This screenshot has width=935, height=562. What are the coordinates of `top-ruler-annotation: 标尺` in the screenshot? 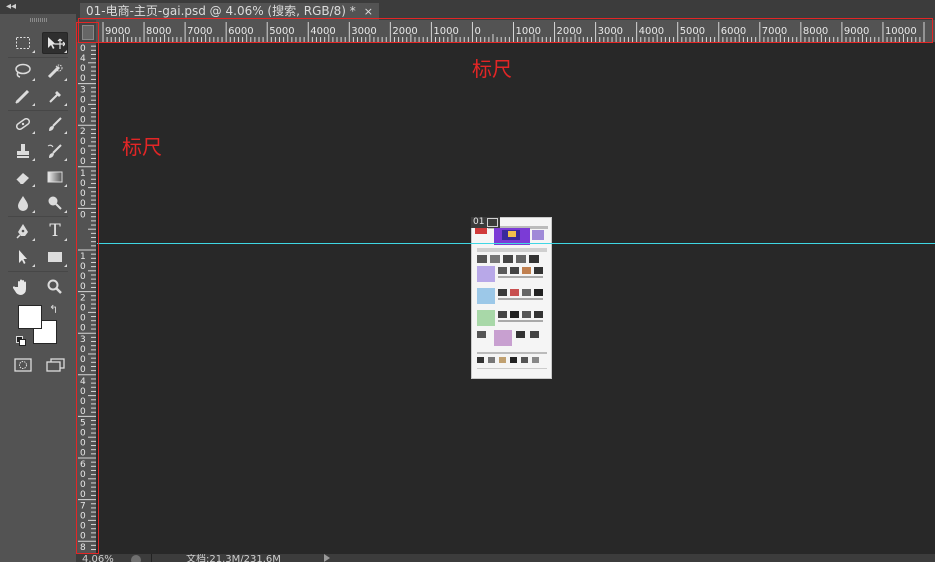 It's located at (492, 69).